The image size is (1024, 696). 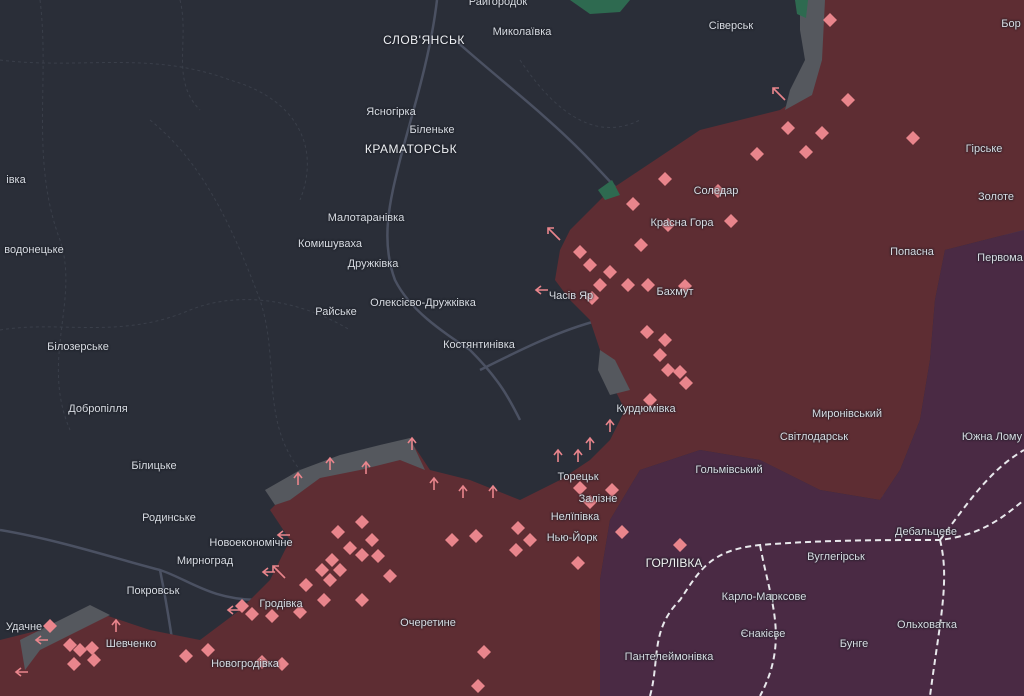 What do you see at coordinates (390, 112) in the screenshot?
I see `label-yasnohirka: Ясногірка` at bounding box center [390, 112].